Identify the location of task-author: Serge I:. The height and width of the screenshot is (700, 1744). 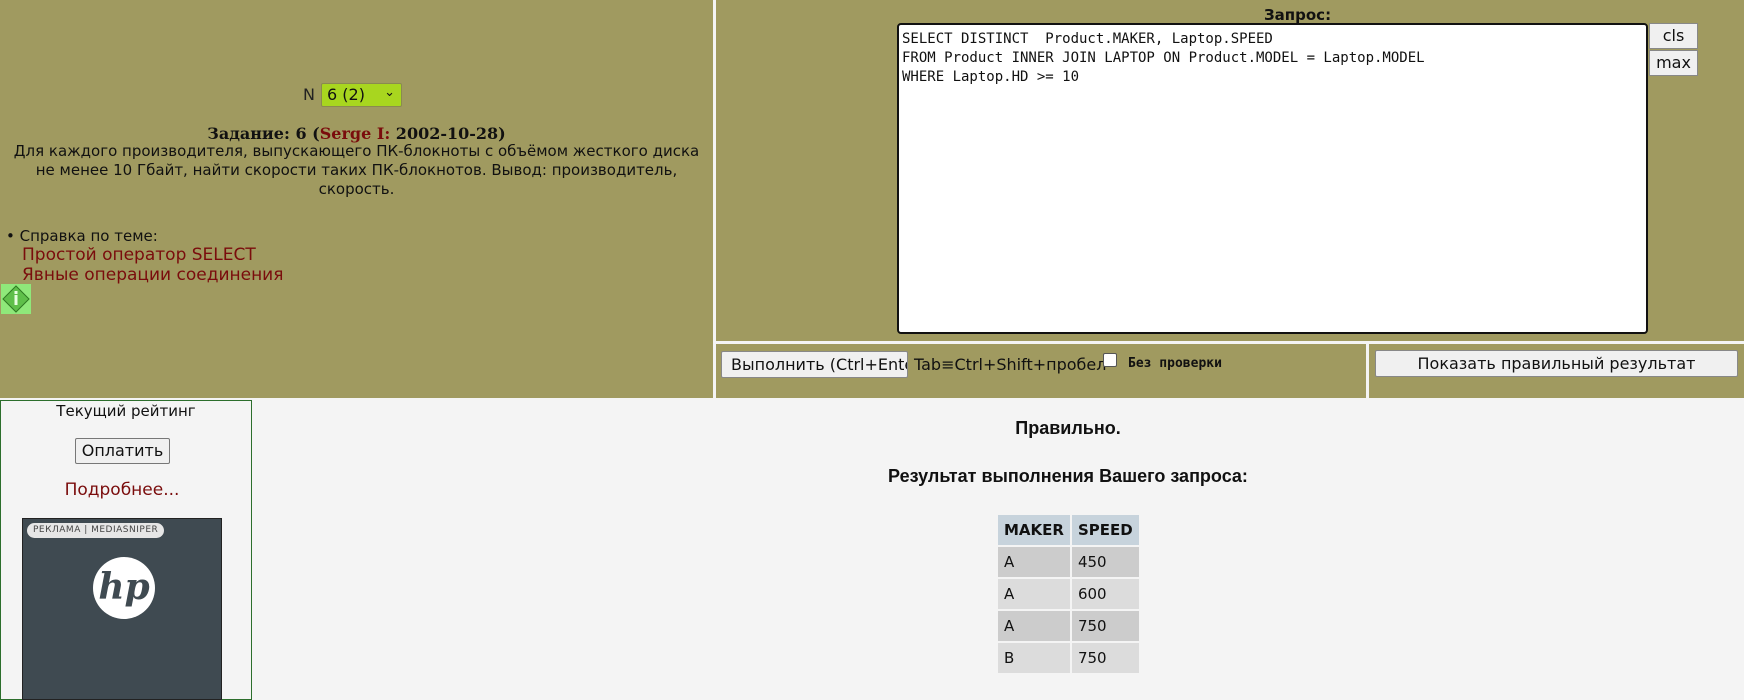
(355, 133).